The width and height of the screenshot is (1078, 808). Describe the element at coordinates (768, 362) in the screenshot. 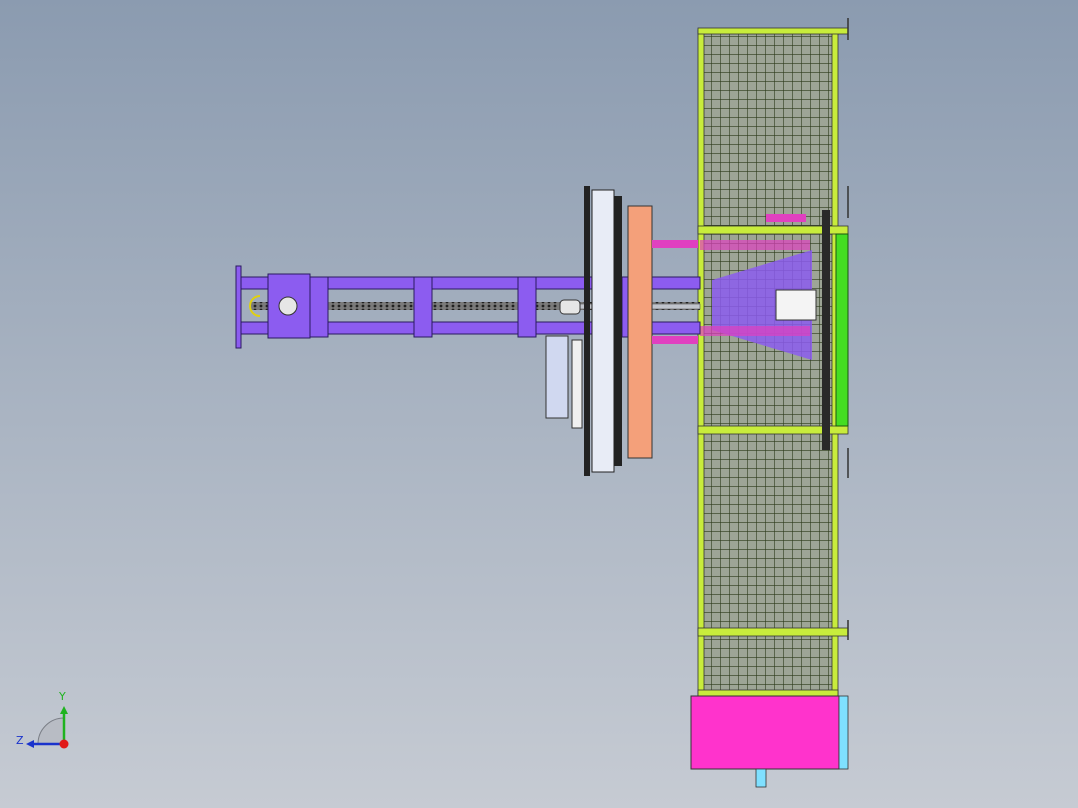

I see `fence-mesh` at that location.